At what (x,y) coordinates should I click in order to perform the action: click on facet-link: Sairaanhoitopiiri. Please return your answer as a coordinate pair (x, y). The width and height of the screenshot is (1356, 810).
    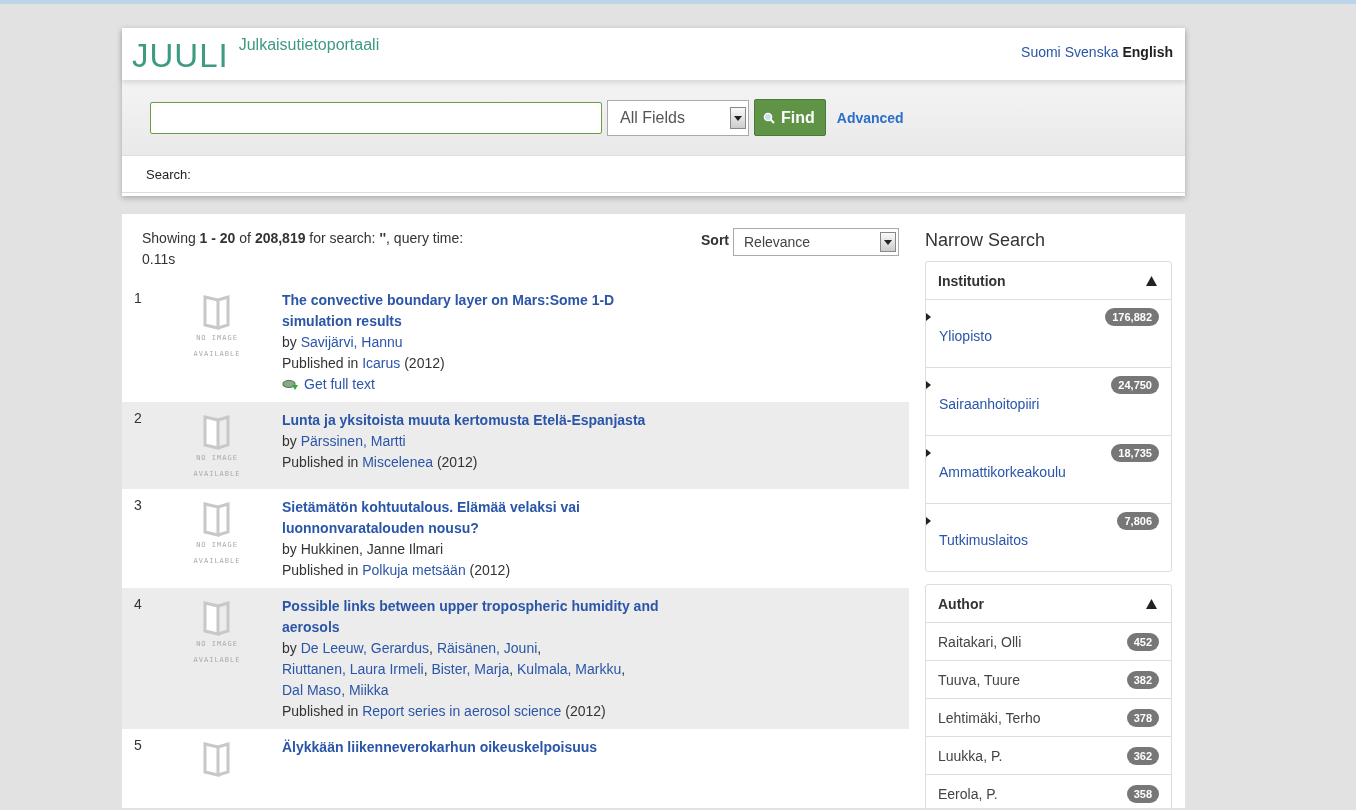
    Looking at the image, I should click on (989, 404).